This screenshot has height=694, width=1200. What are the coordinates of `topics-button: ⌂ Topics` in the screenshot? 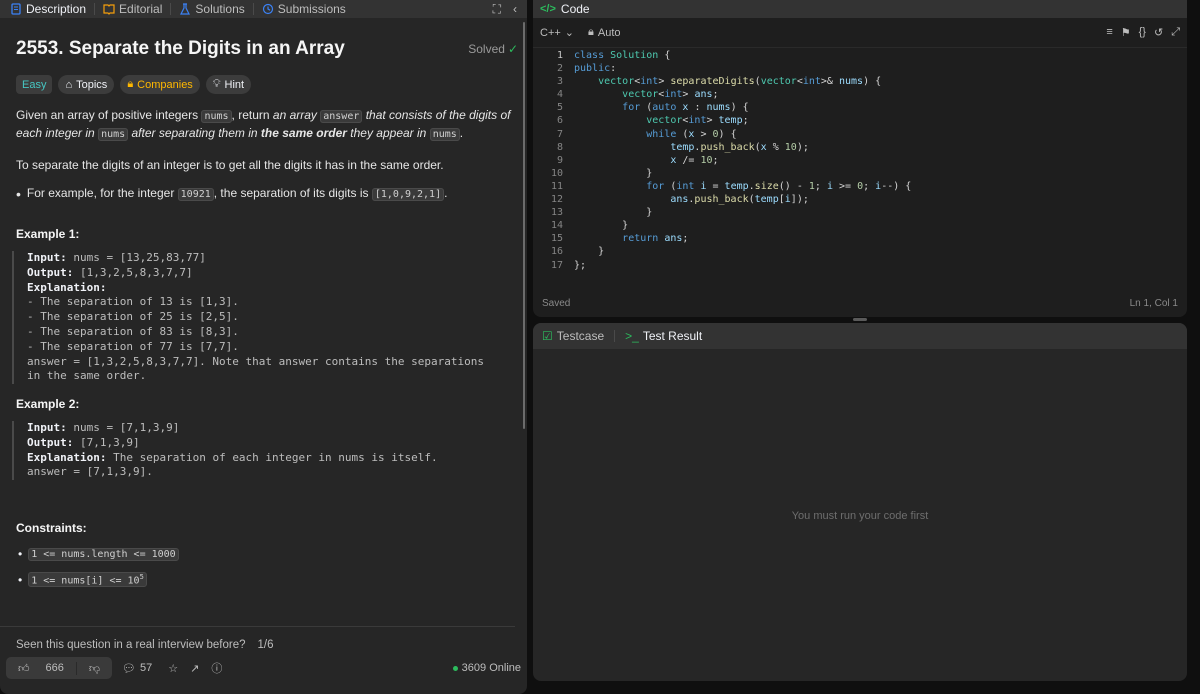 It's located at (86, 84).